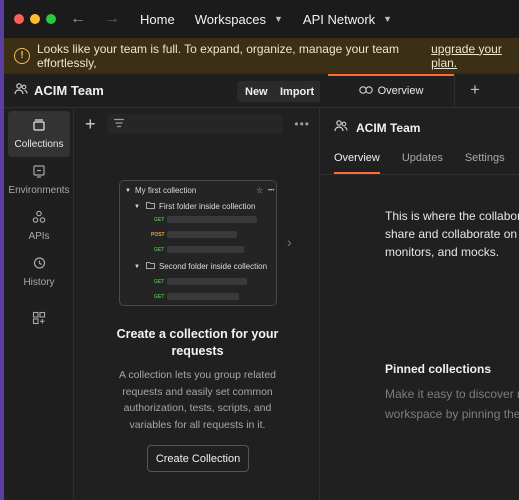 The height and width of the screenshot is (500, 519). I want to click on grid-plus-icon, so click(39, 319).